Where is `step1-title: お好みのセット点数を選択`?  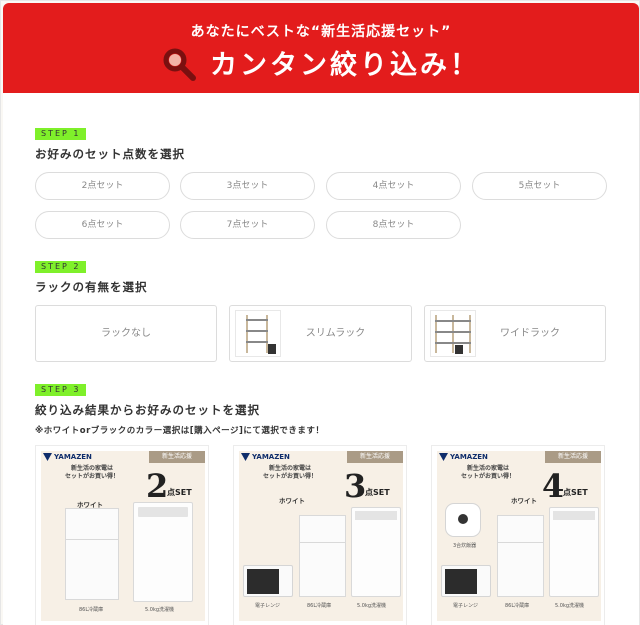
step1-title: お好みのセット点数を選択 is located at coordinates (110, 154).